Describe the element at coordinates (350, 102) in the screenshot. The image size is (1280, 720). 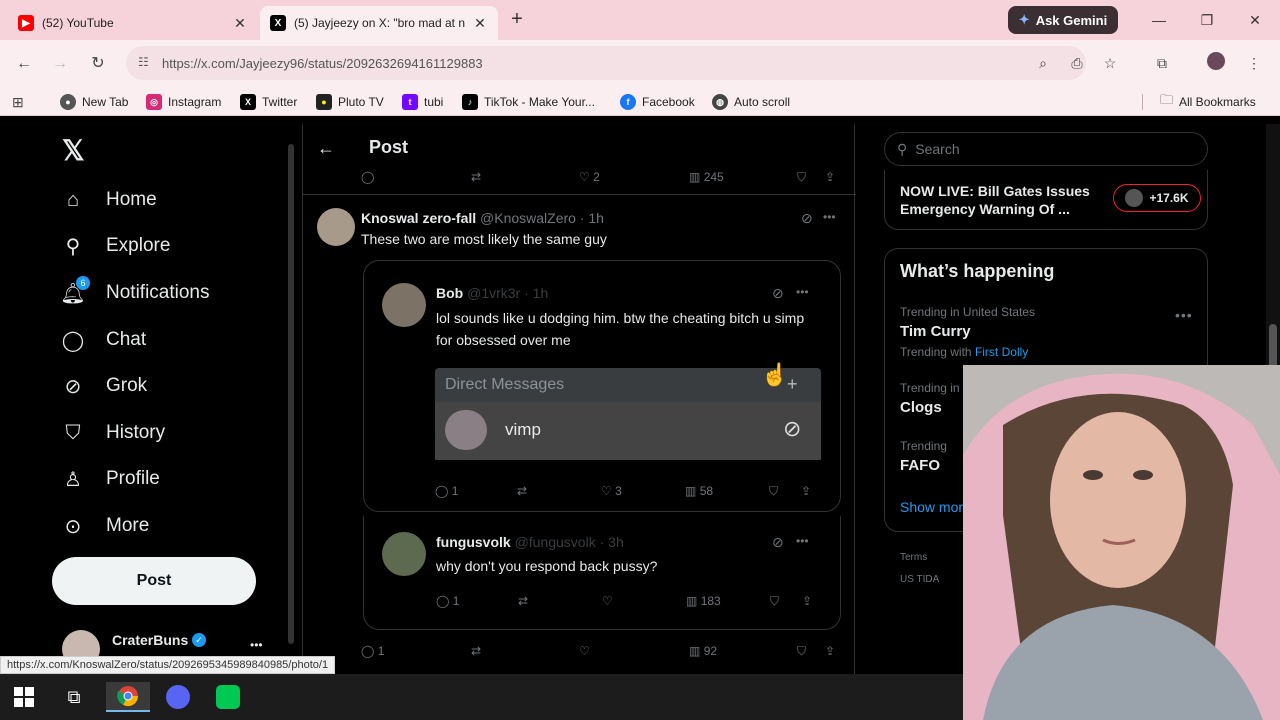
I see `bookmark-pluto-tv: ● Pluto TV` at that location.